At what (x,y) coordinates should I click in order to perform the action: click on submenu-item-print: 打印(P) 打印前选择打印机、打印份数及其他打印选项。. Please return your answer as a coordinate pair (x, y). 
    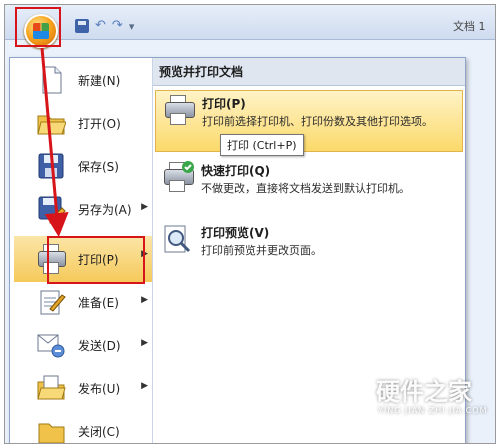
    Looking at the image, I should click on (309, 121).